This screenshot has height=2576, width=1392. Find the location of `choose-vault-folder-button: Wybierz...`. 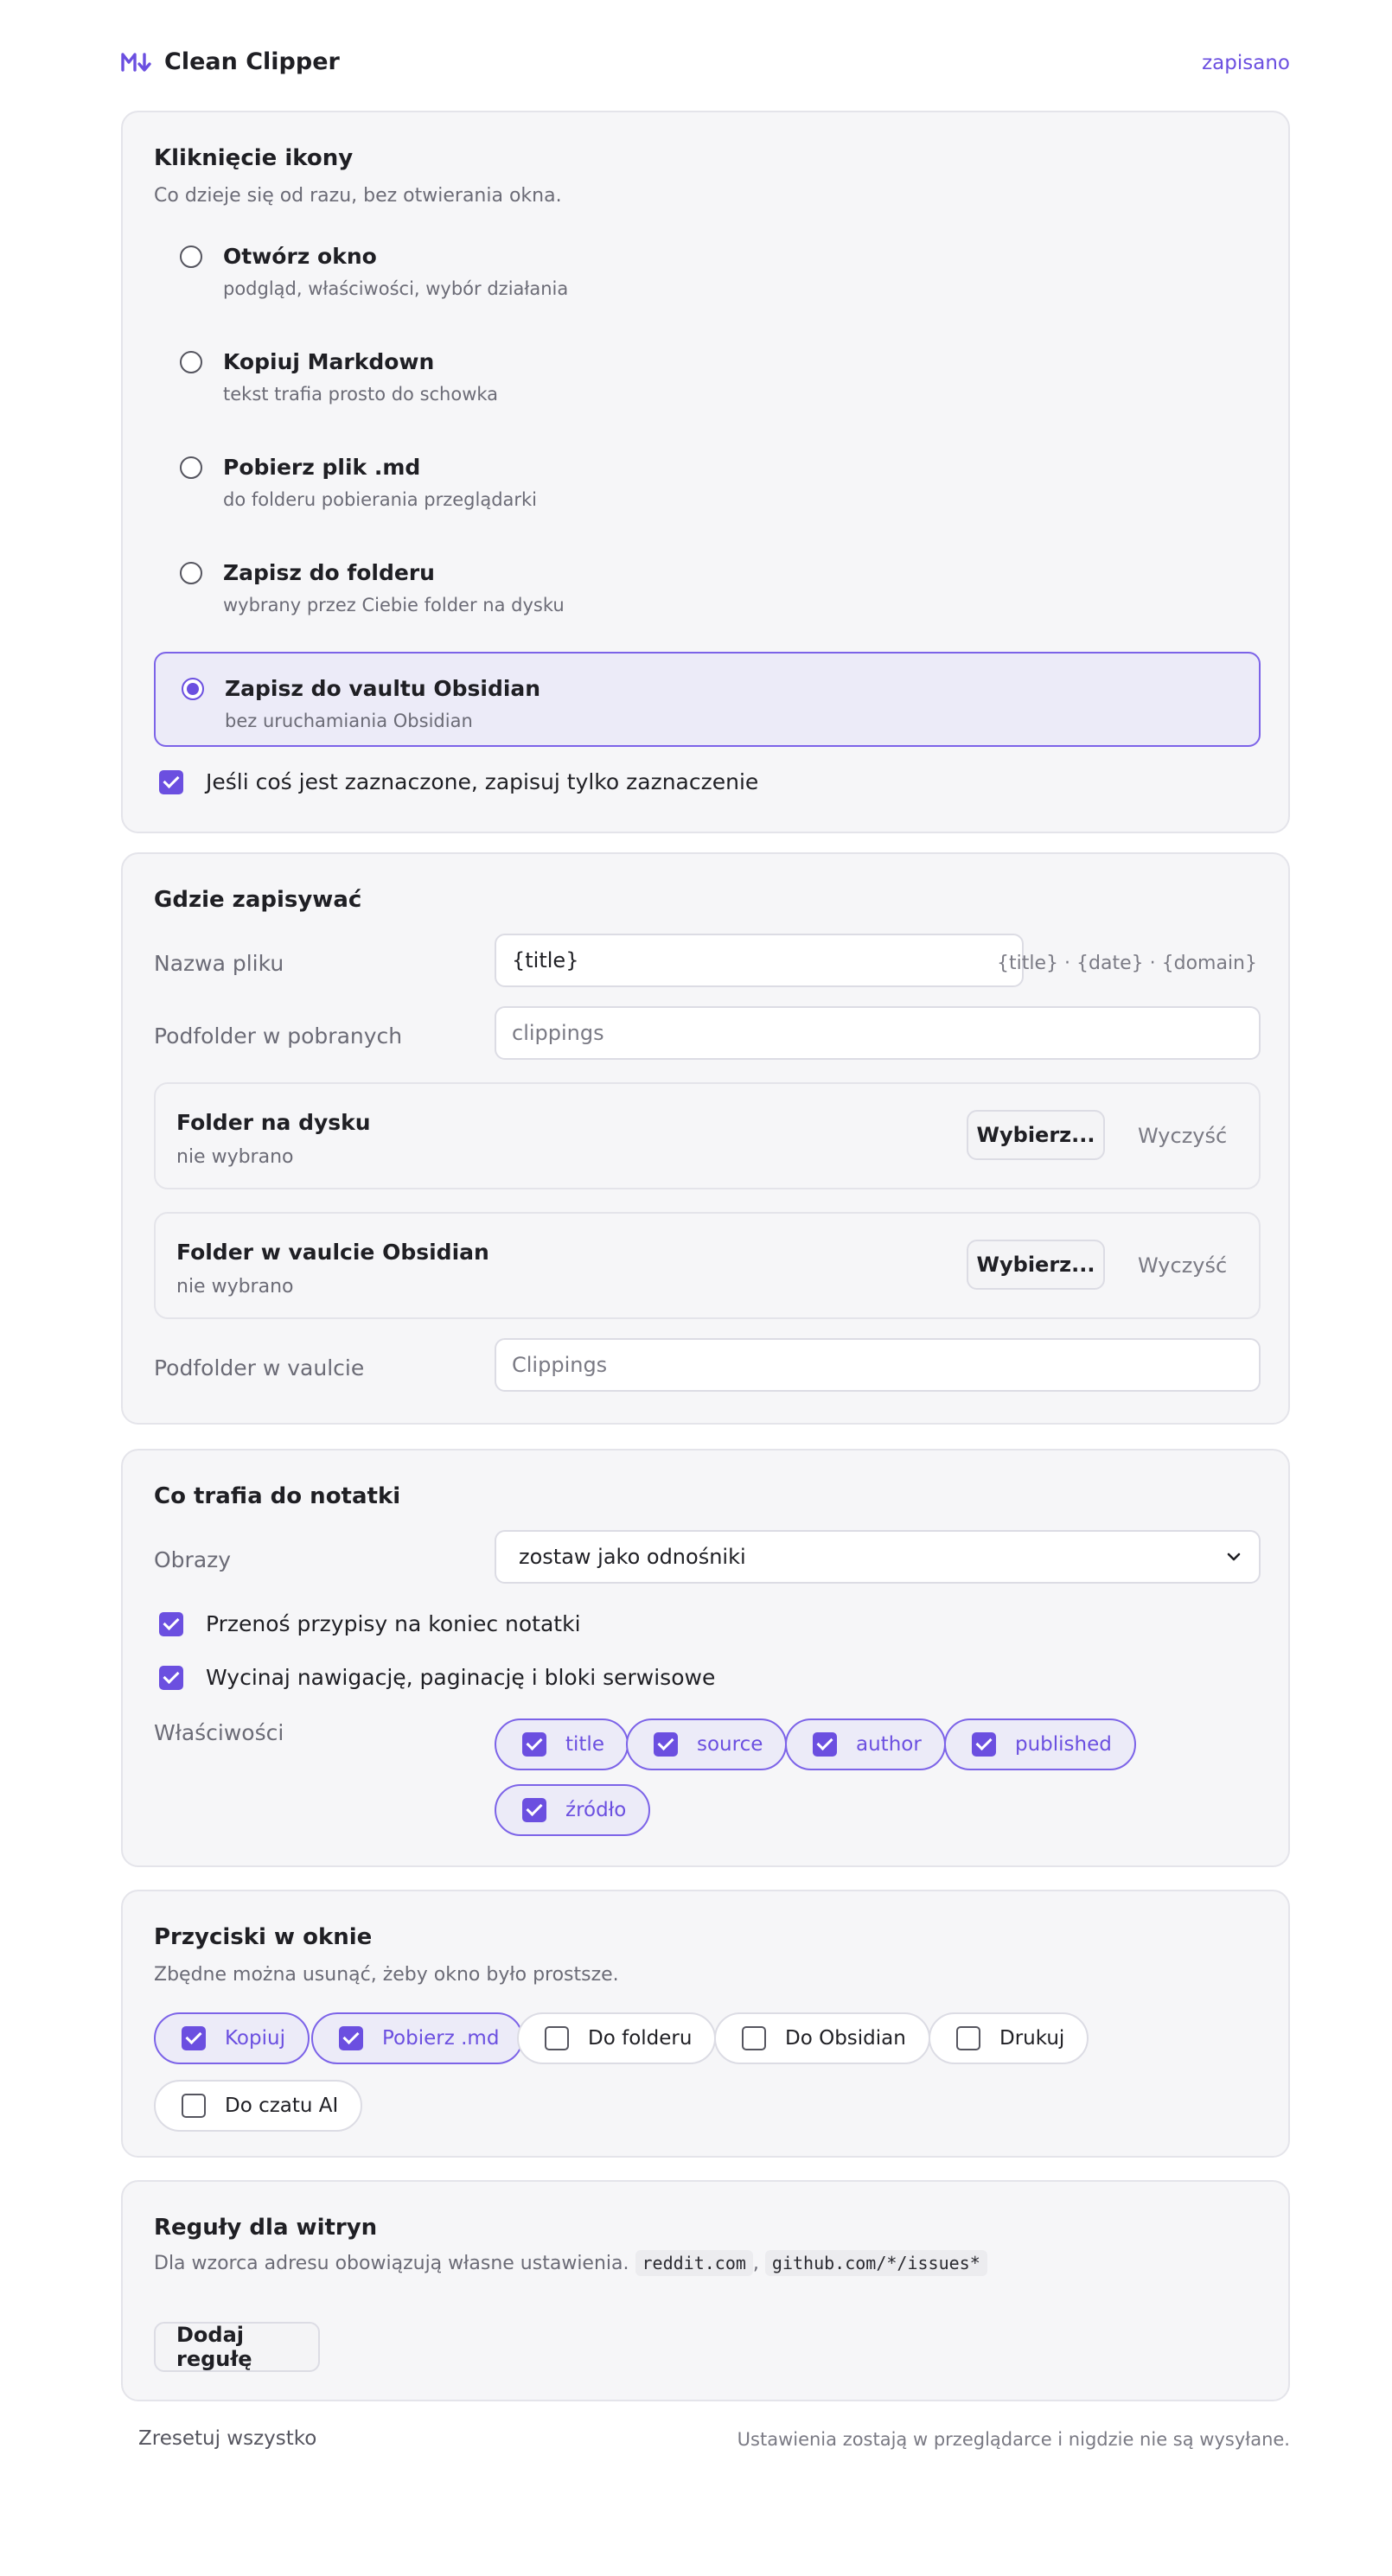

choose-vault-folder-button: Wybierz... is located at coordinates (1036, 1265).